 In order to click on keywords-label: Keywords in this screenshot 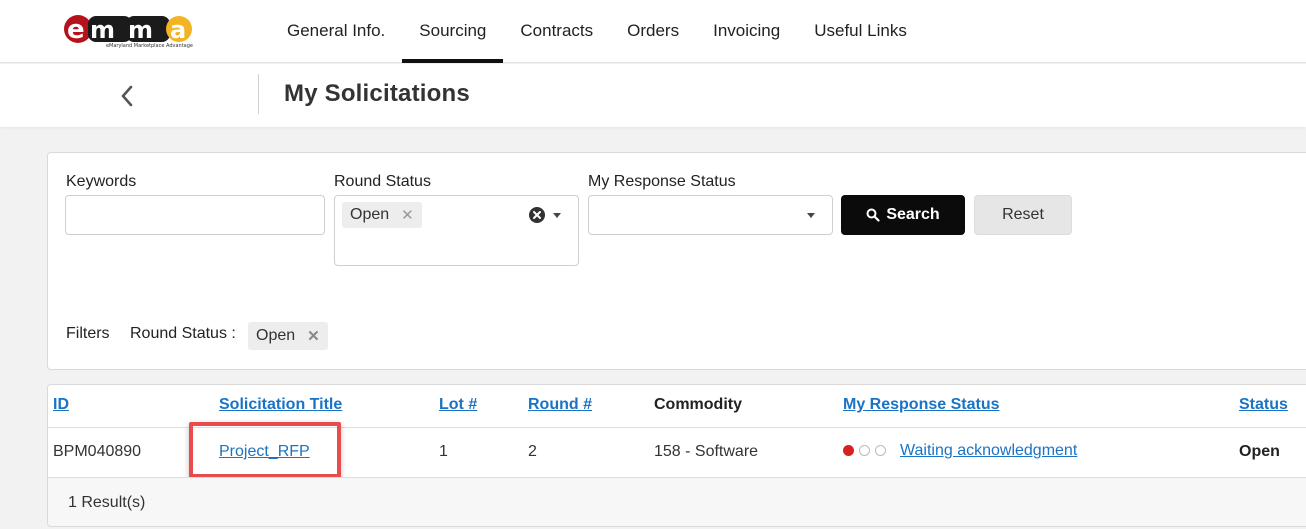, I will do `click(101, 181)`.